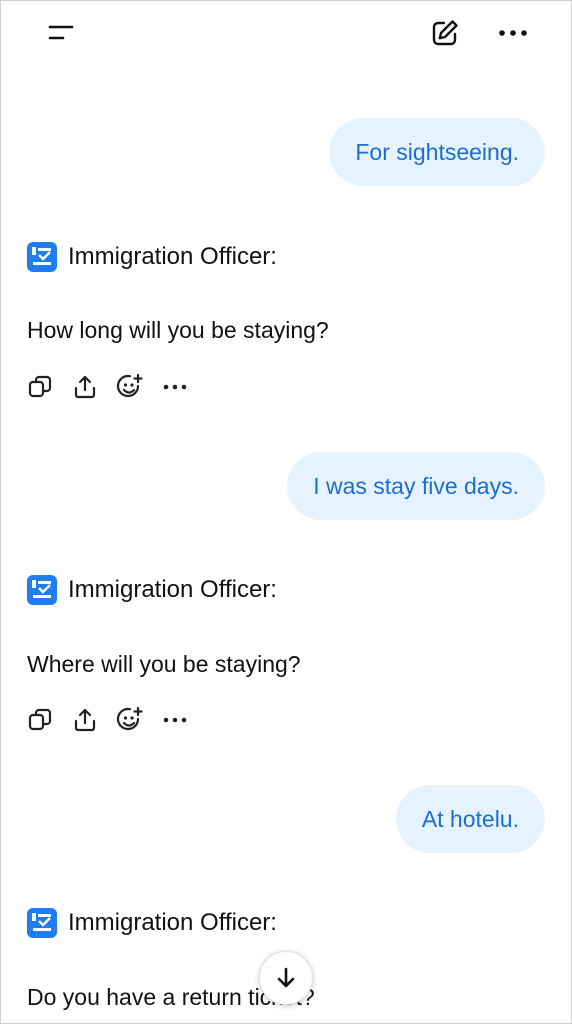  I want to click on user-message-bubble: For sightseeing., so click(437, 152).